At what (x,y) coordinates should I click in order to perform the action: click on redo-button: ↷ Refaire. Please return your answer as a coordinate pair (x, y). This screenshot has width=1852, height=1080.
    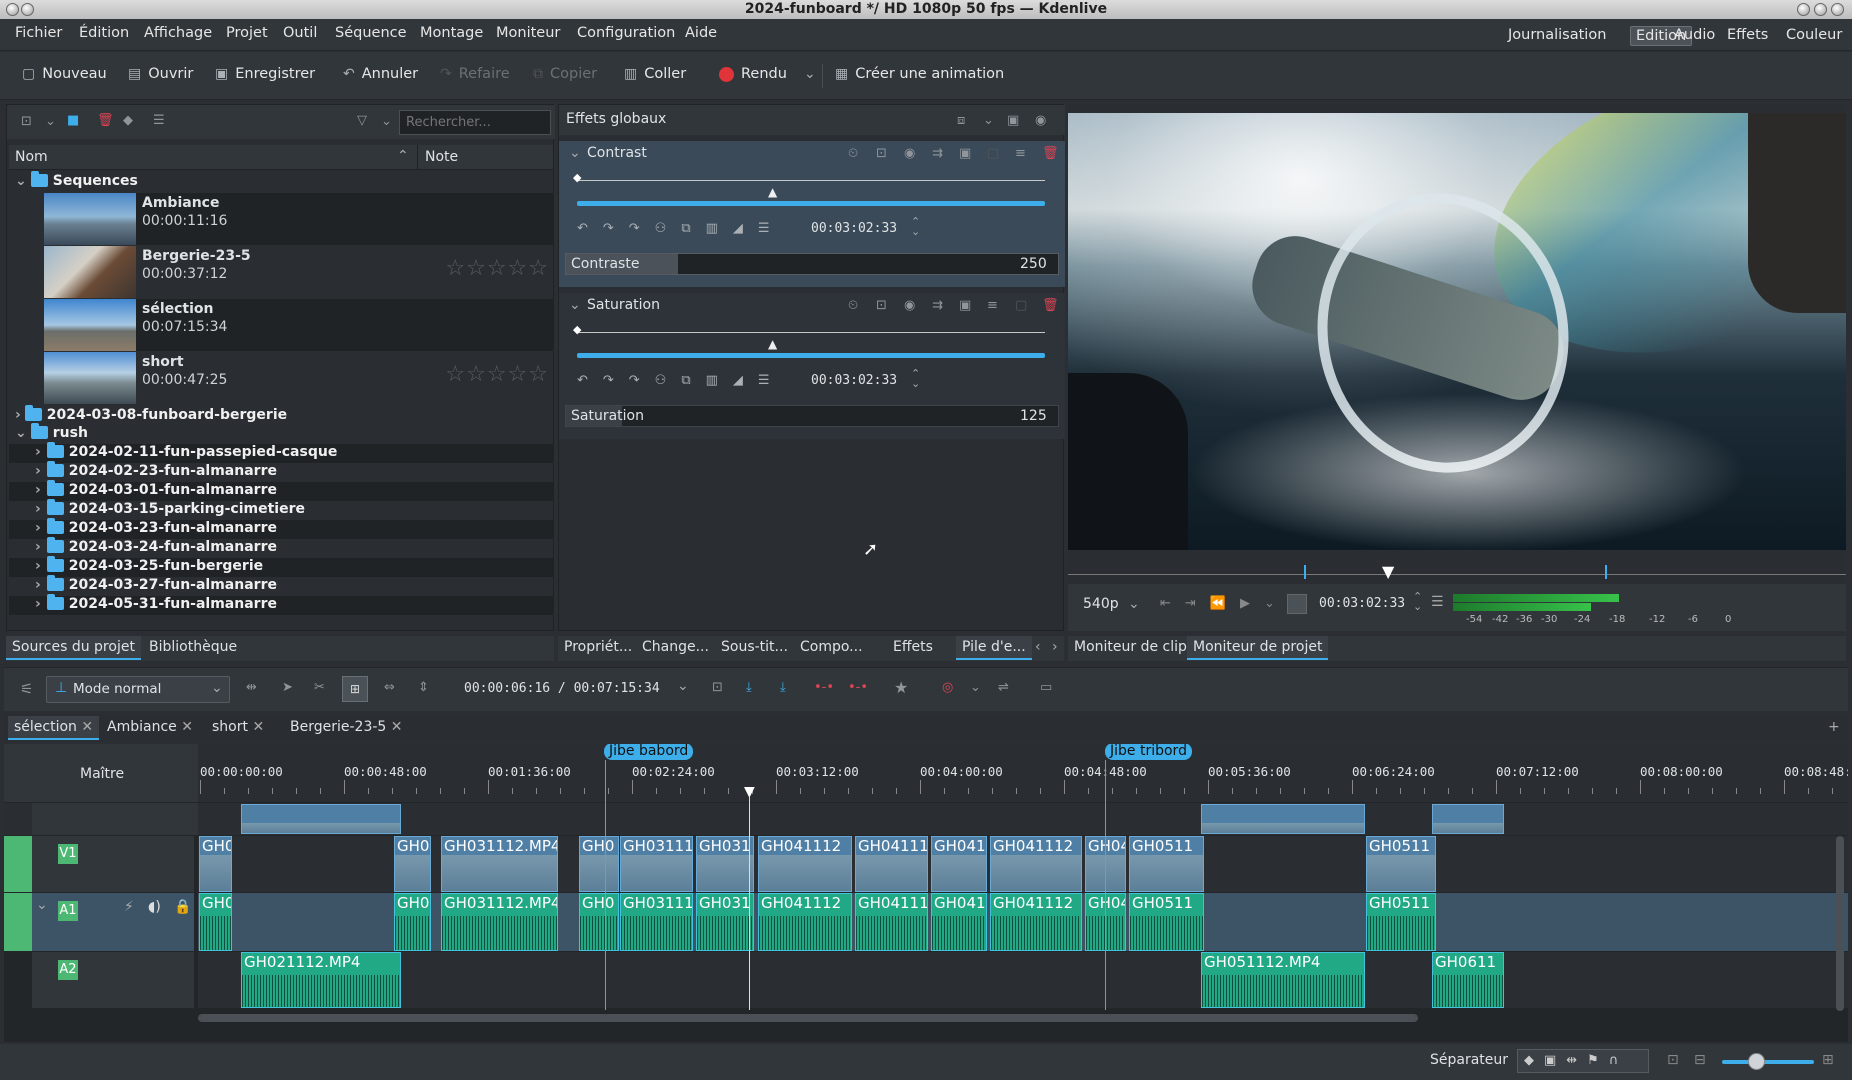
    Looking at the image, I should click on (475, 74).